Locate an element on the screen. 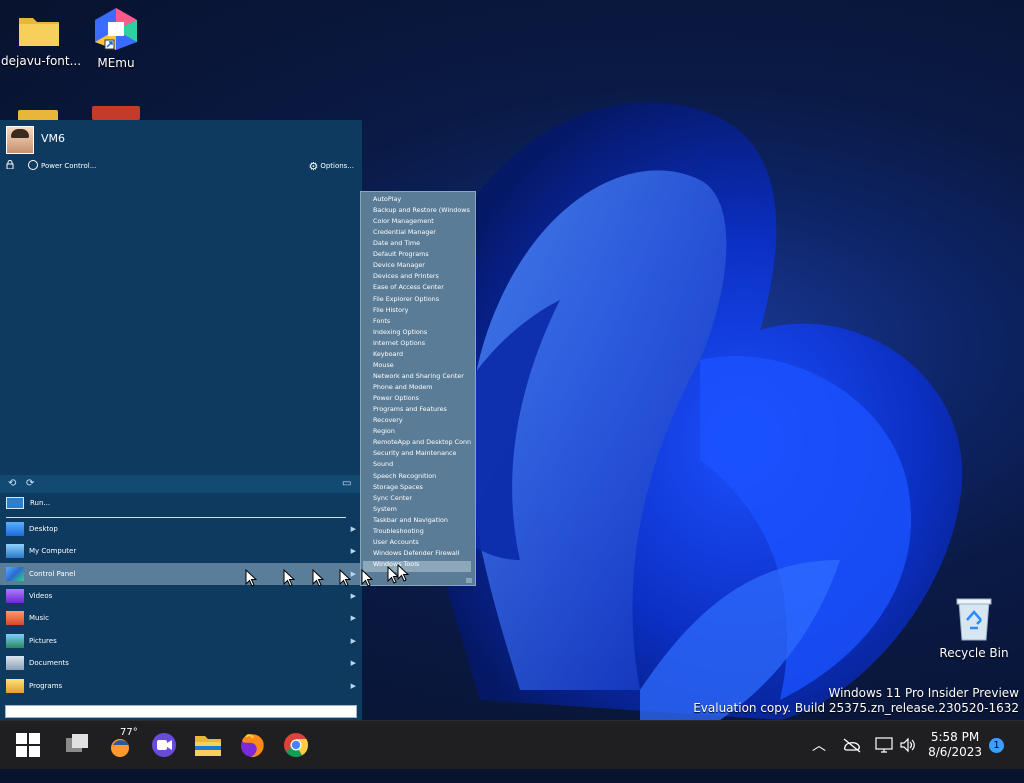 This screenshot has height=783, width=1024. desktop-icon-memu: MEmu is located at coordinates (116, 38).